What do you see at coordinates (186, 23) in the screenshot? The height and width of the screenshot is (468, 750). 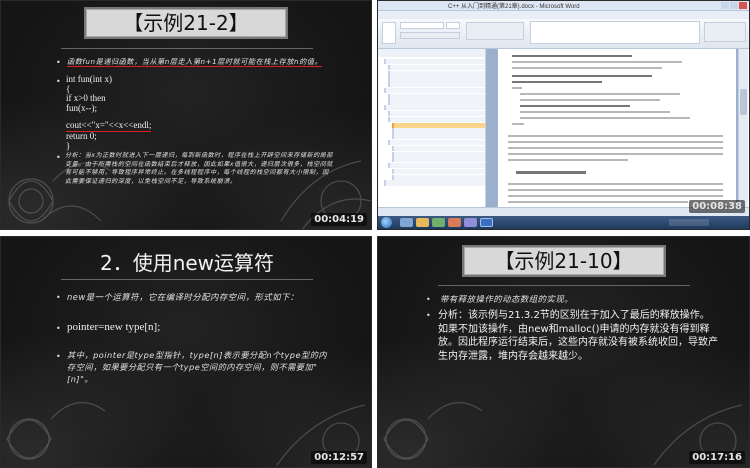 I see `slide-title: 【示例21-2】` at bounding box center [186, 23].